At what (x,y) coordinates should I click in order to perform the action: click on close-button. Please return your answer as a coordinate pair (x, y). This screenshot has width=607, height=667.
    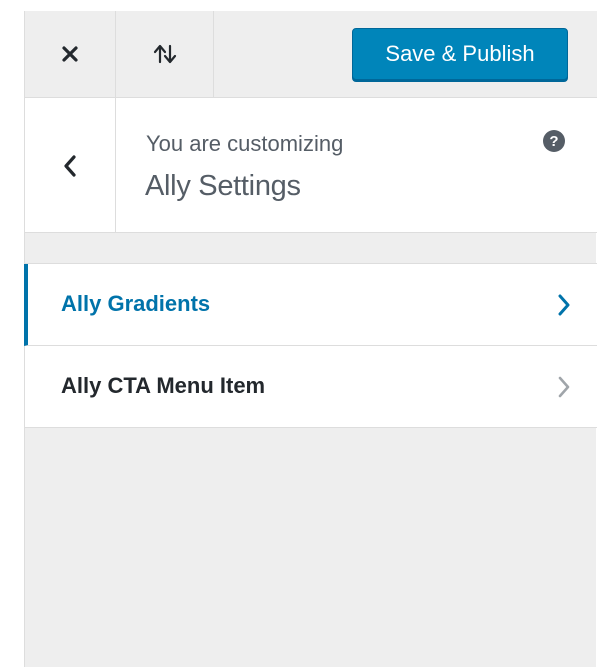
    Looking at the image, I should click on (70, 54).